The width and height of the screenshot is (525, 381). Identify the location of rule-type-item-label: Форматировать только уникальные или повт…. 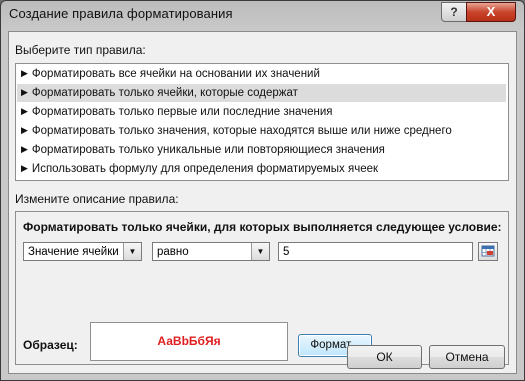
(208, 150).